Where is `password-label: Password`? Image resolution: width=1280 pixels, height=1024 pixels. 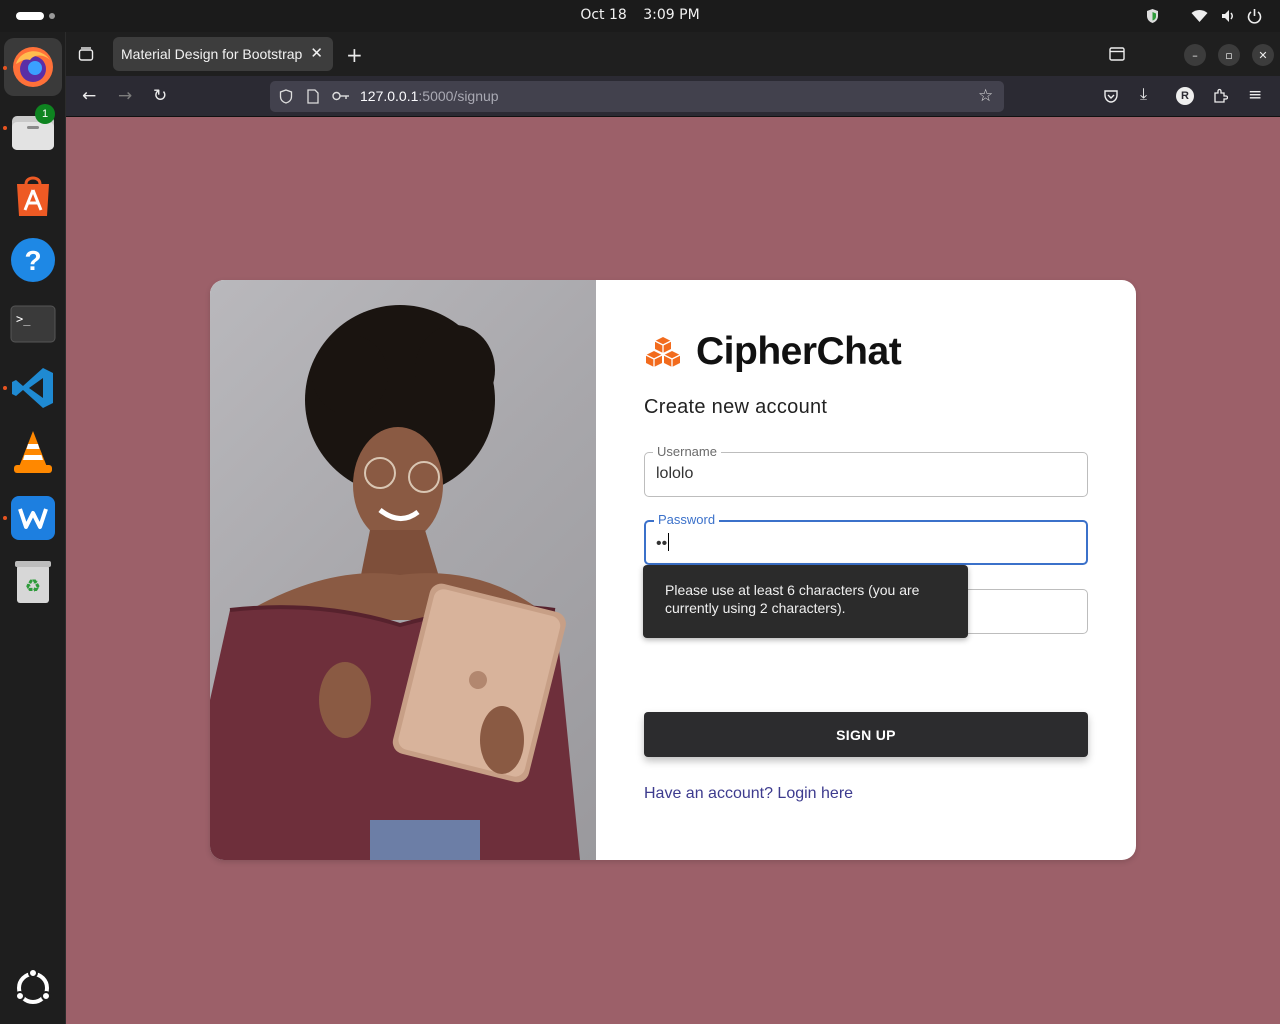 password-label: Password is located at coordinates (687, 520).